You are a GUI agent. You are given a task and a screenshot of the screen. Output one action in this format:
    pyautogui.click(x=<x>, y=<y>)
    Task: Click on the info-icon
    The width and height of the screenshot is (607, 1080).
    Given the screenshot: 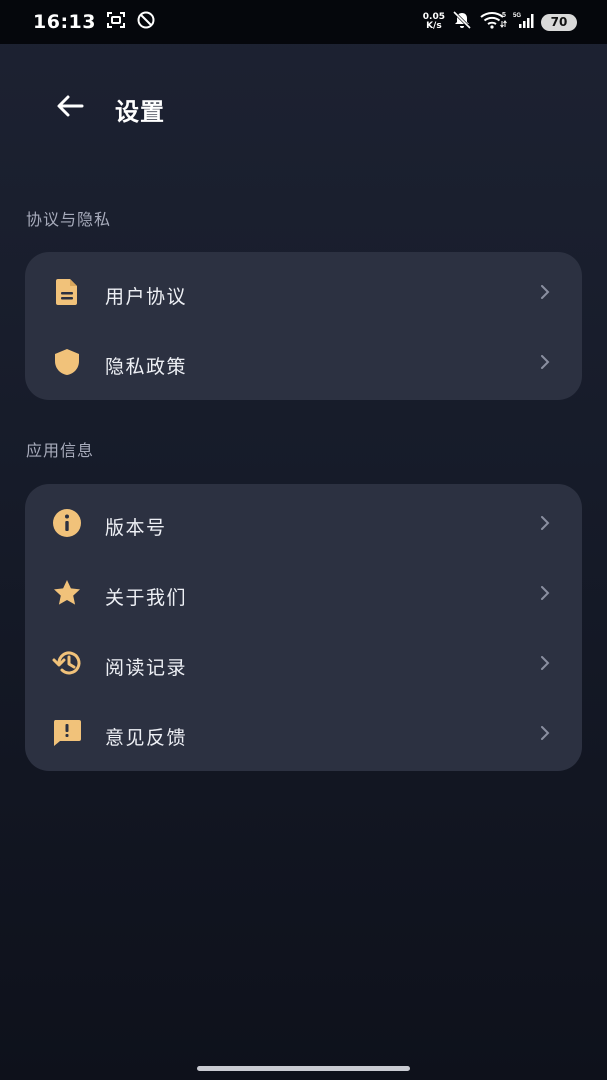 What is the action you would take?
    pyautogui.click(x=67, y=523)
    